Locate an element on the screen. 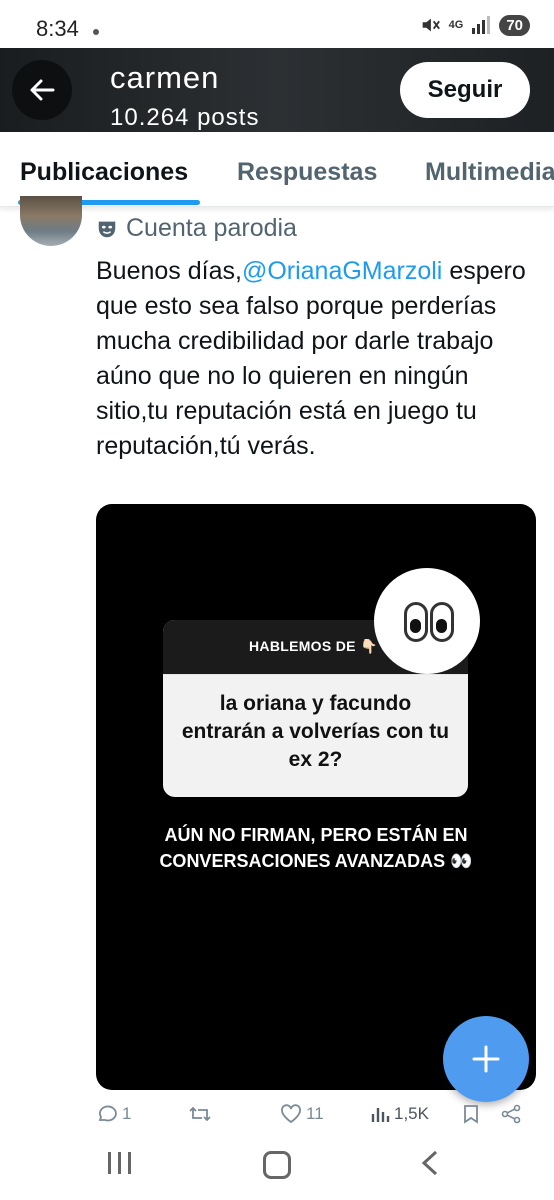  retweet-action is located at coordinates (200, 1114).